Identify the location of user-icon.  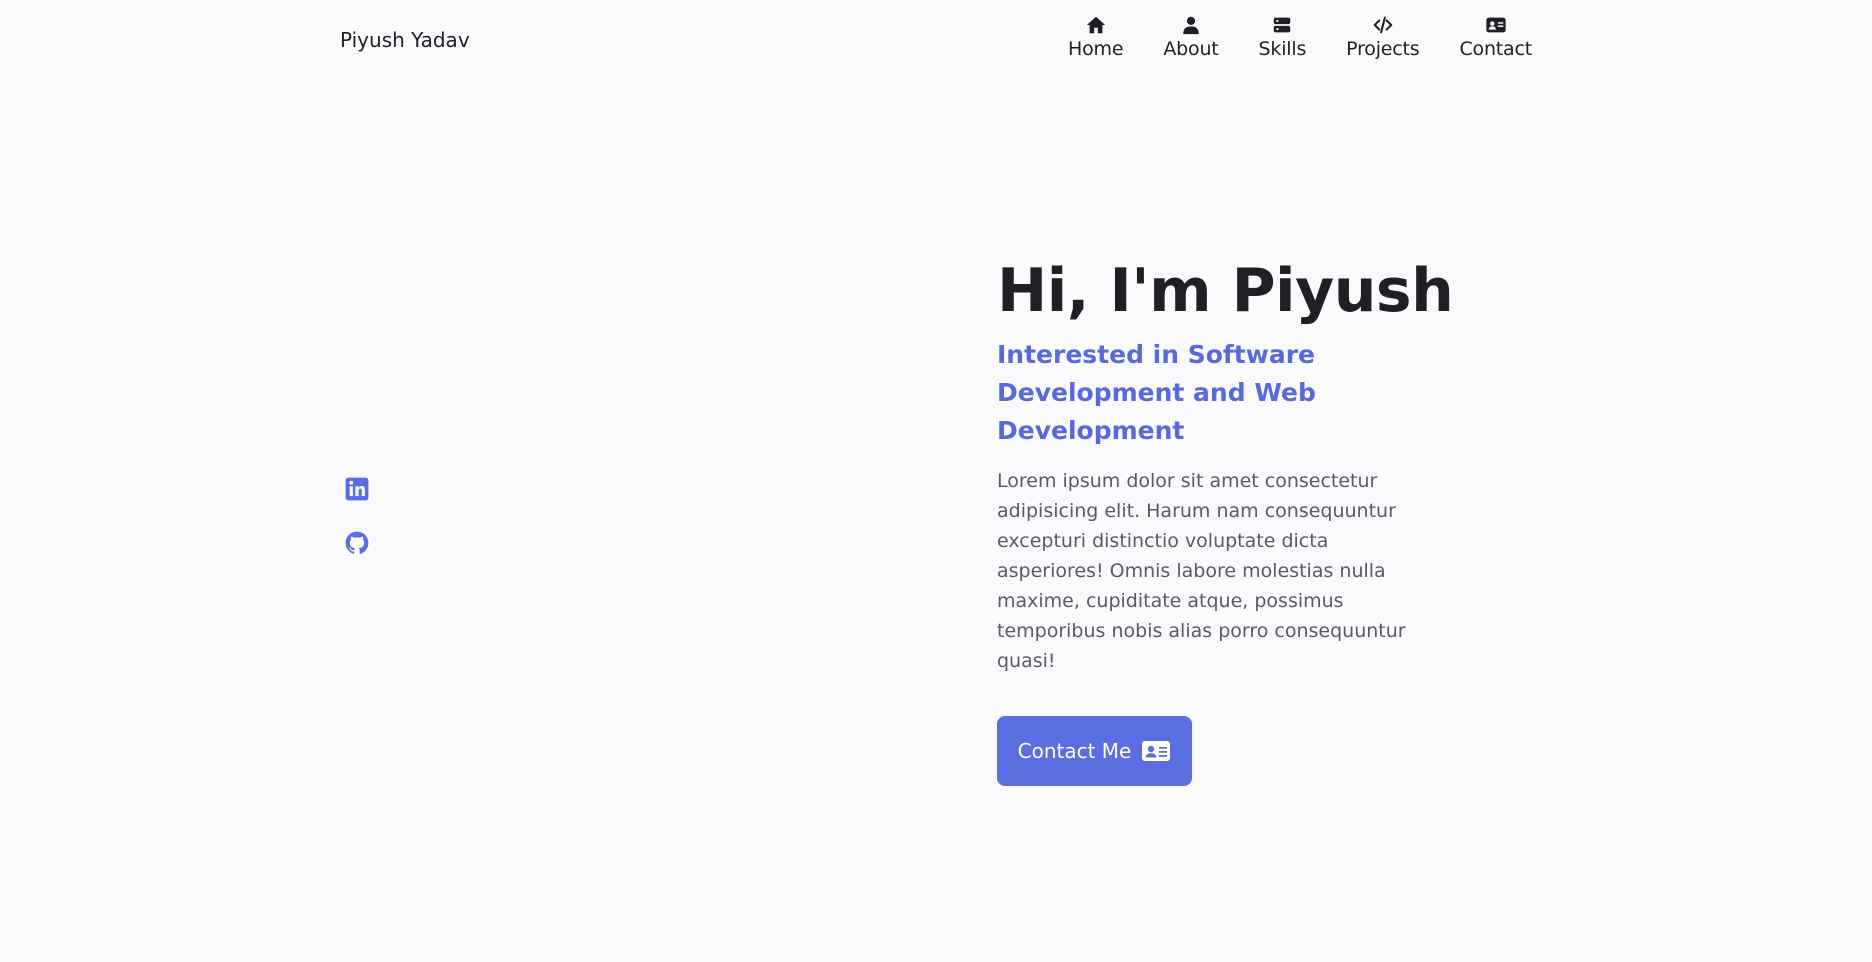
(1191, 25).